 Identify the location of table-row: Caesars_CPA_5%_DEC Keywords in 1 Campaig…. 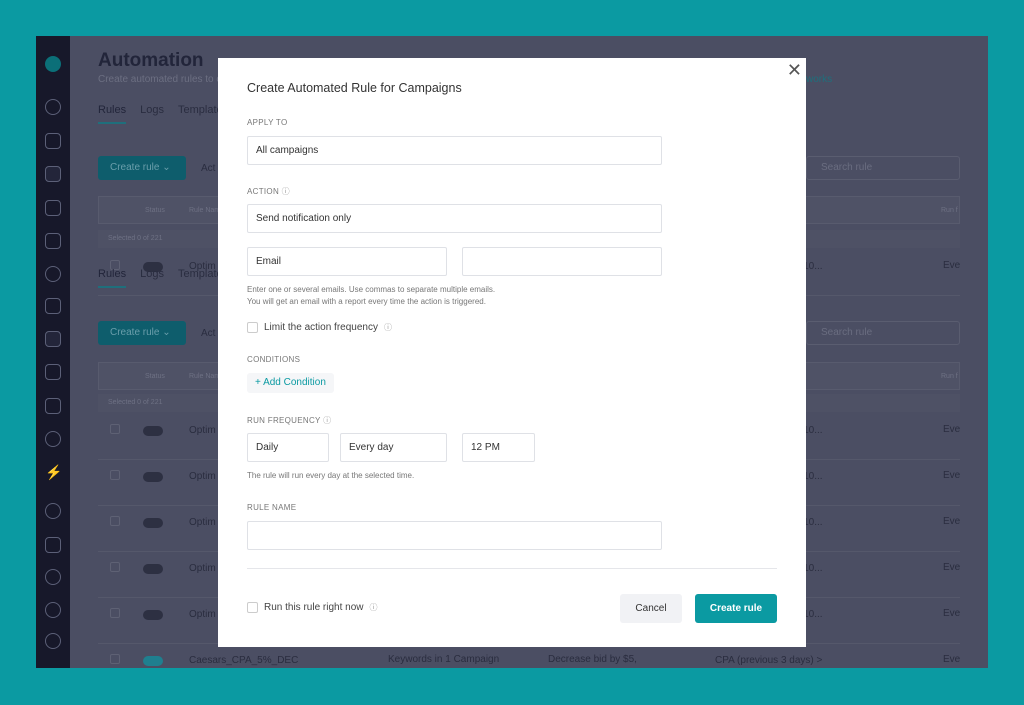
(529, 656).